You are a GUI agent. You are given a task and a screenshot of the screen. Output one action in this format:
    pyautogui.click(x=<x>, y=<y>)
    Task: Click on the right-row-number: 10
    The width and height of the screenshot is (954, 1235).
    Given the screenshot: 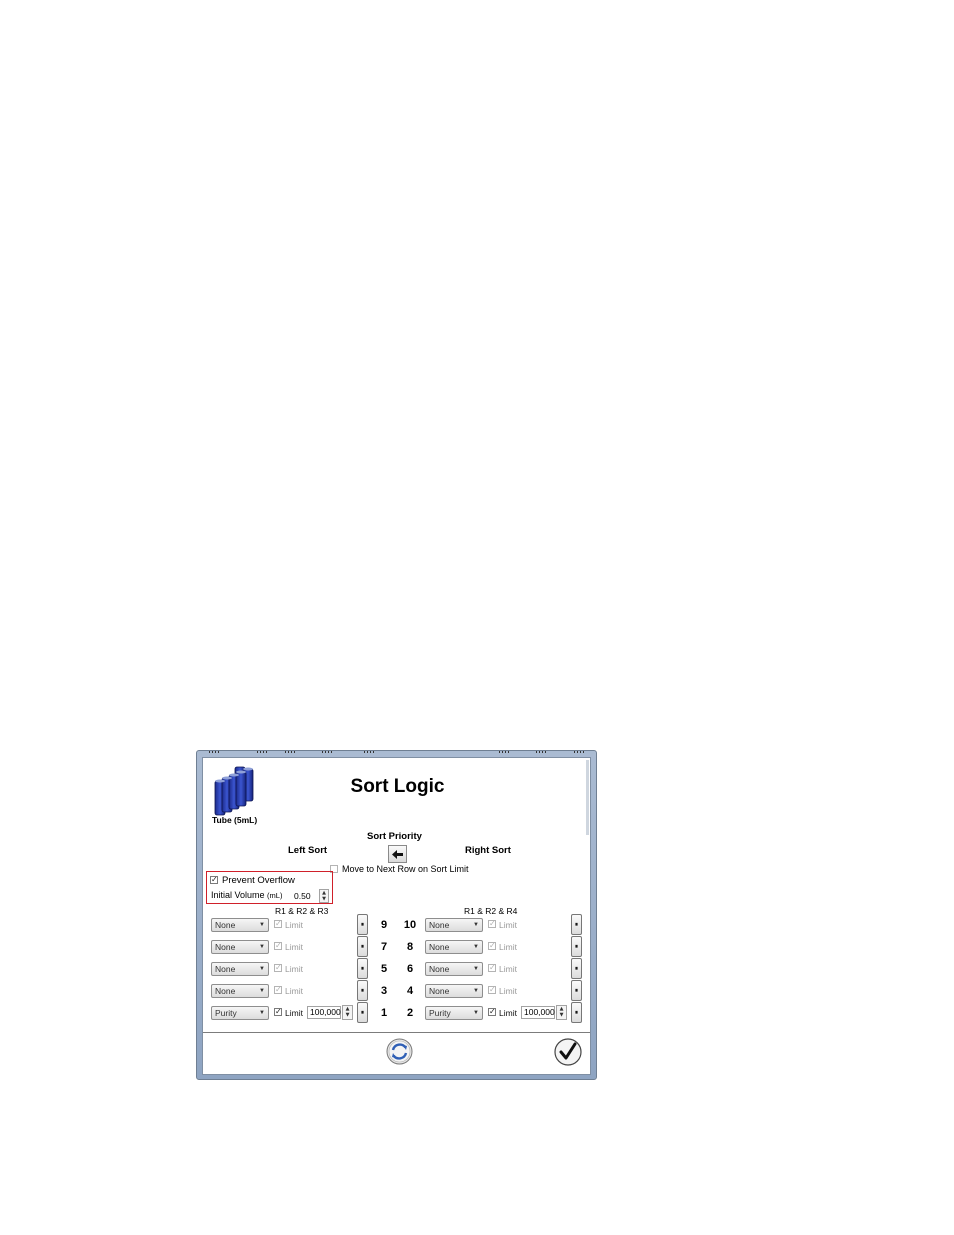 What is the action you would take?
    pyautogui.click(x=410, y=925)
    